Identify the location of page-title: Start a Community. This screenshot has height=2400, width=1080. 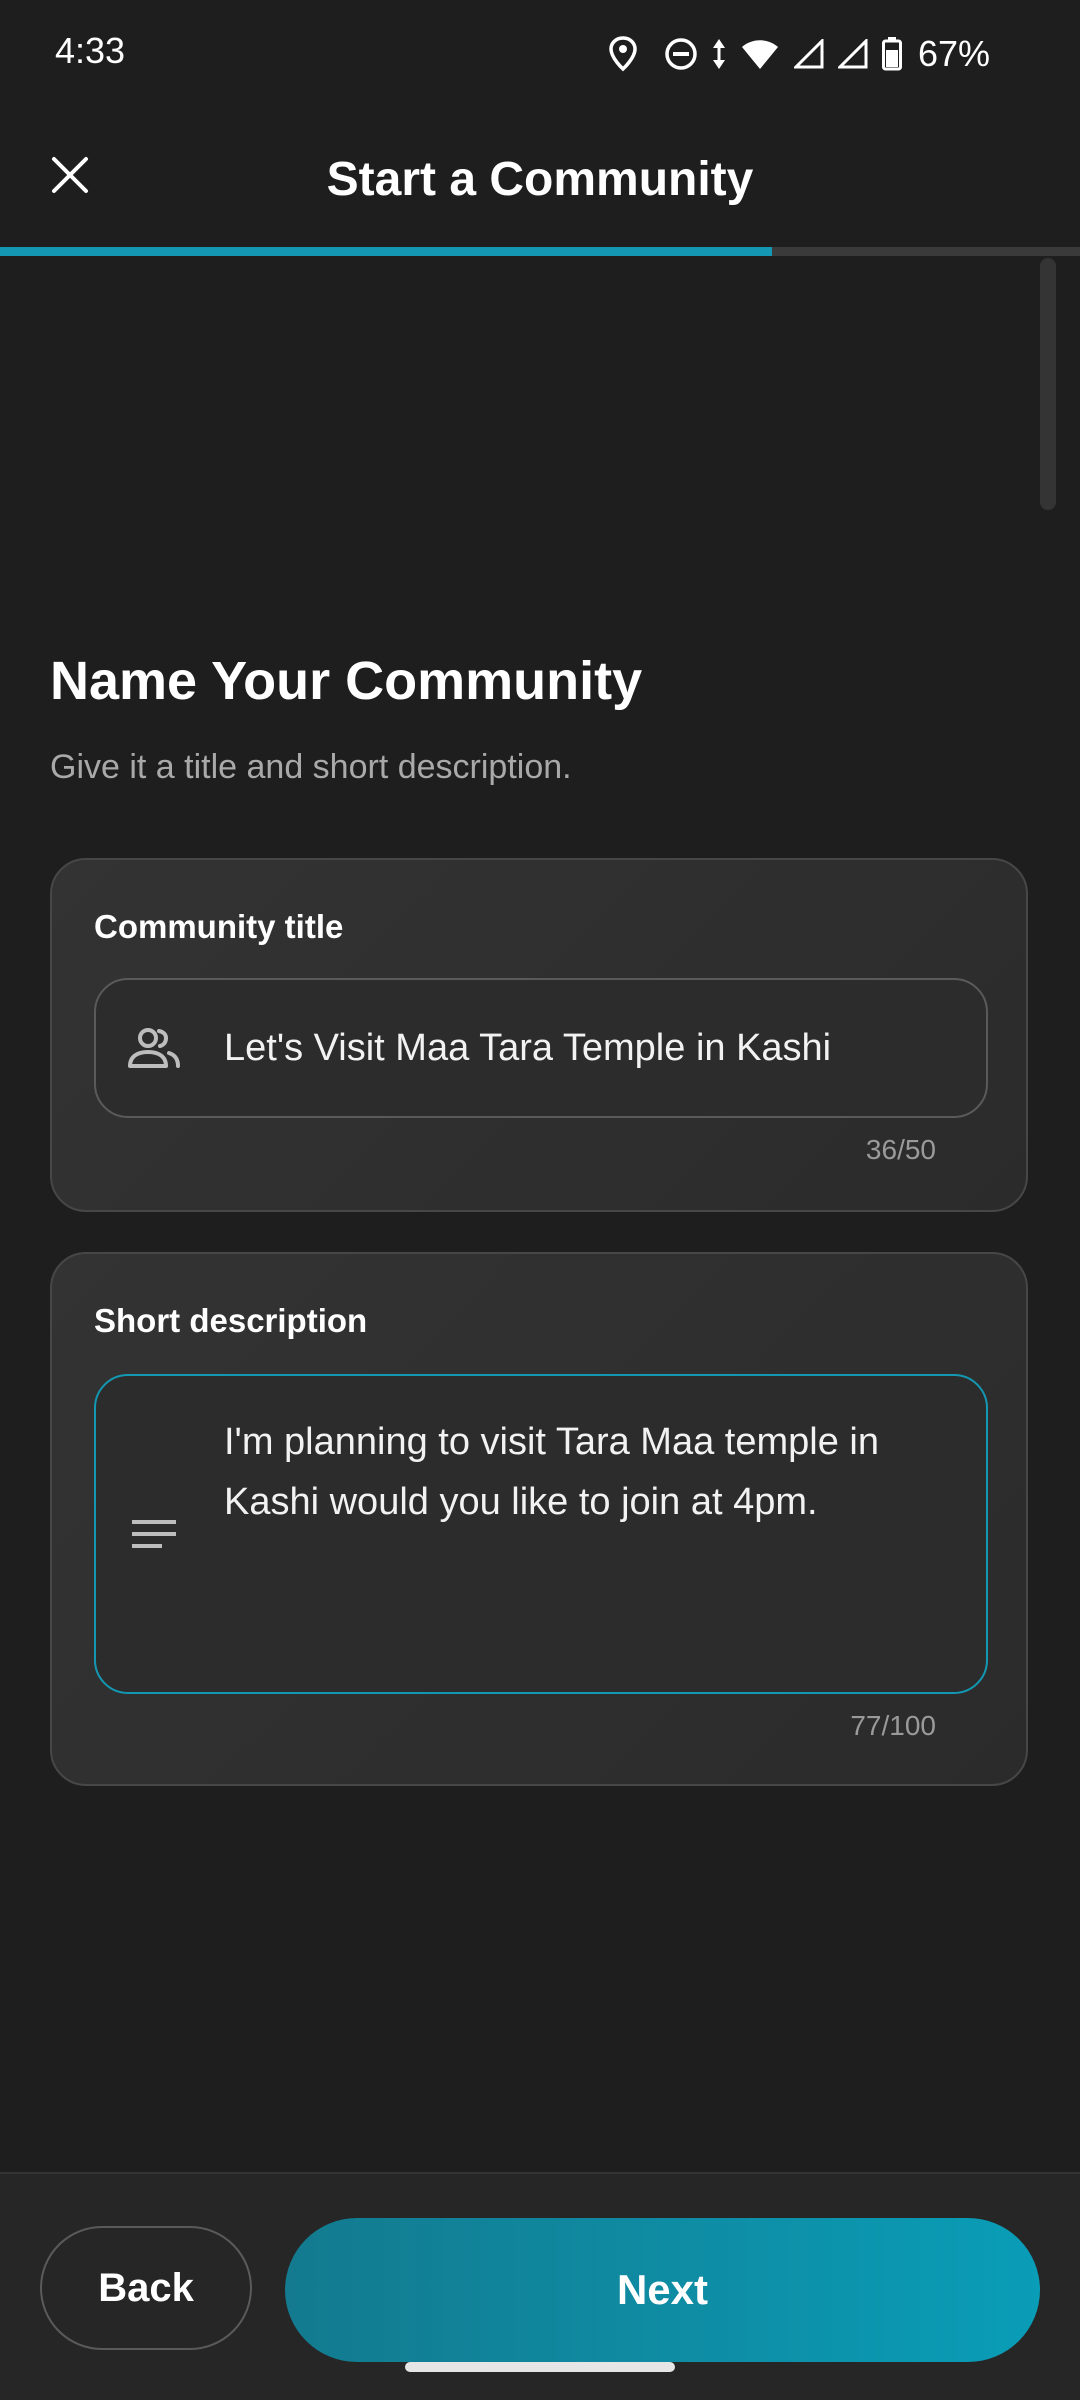
(540, 179).